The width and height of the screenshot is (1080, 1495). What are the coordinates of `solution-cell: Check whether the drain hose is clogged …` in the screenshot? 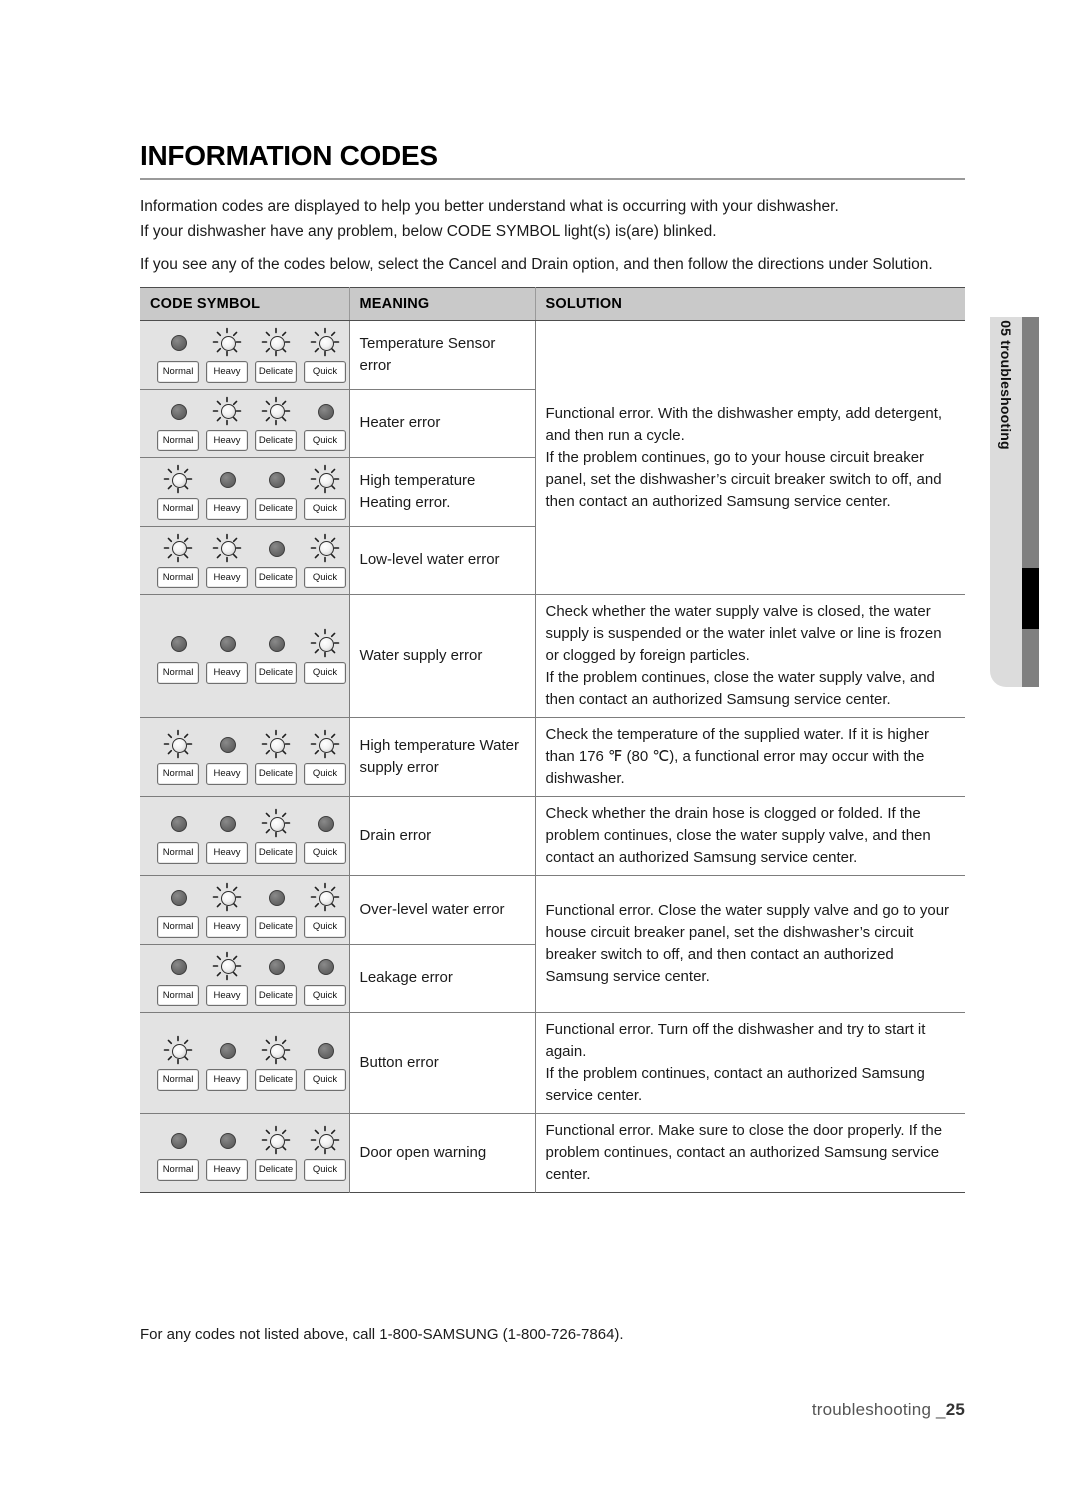 It's located at (750, 836).